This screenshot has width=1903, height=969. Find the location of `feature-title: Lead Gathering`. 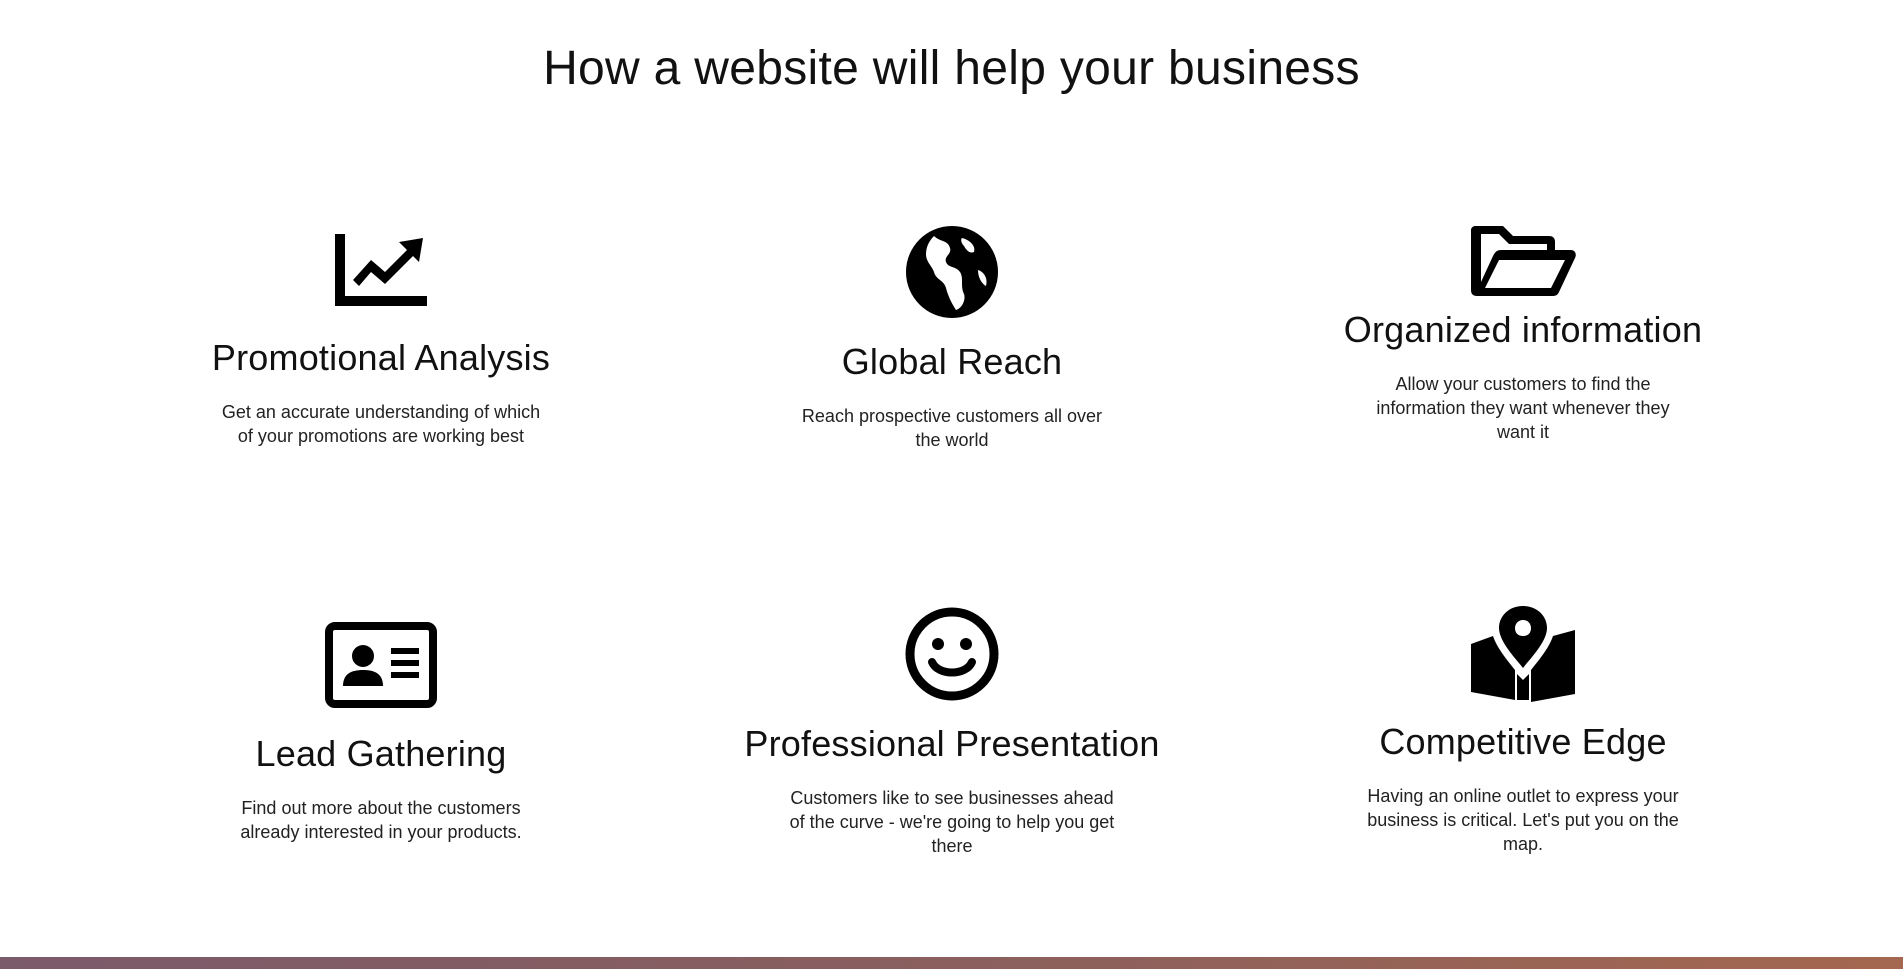

feature-title: Lead Gathering is located at coordinates (381, 753).